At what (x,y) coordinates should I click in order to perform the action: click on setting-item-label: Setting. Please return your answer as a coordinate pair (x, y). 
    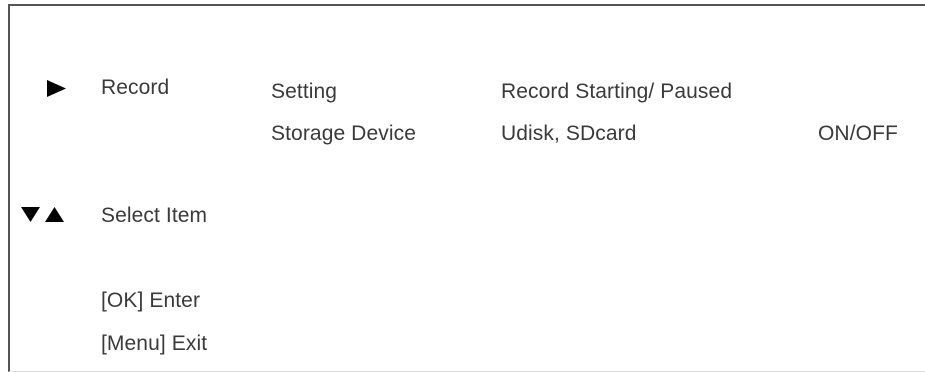
    Looking at the image, I should click on (304, 92).